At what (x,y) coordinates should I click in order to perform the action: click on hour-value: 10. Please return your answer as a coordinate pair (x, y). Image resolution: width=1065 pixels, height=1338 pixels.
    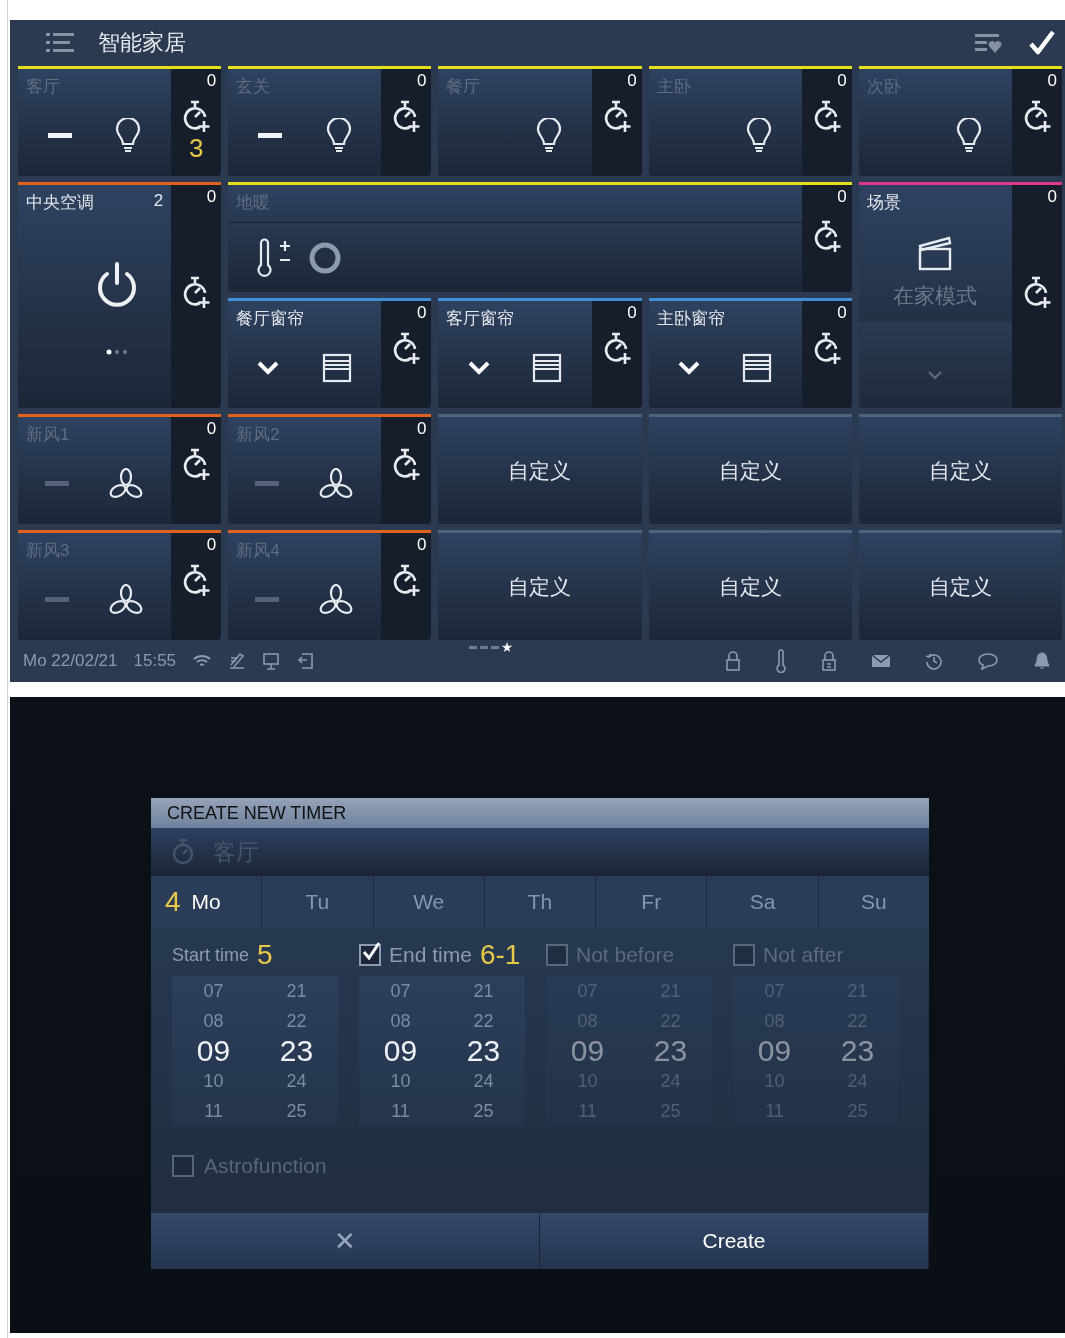
    Looking at the image, I should click on (400, 1081).